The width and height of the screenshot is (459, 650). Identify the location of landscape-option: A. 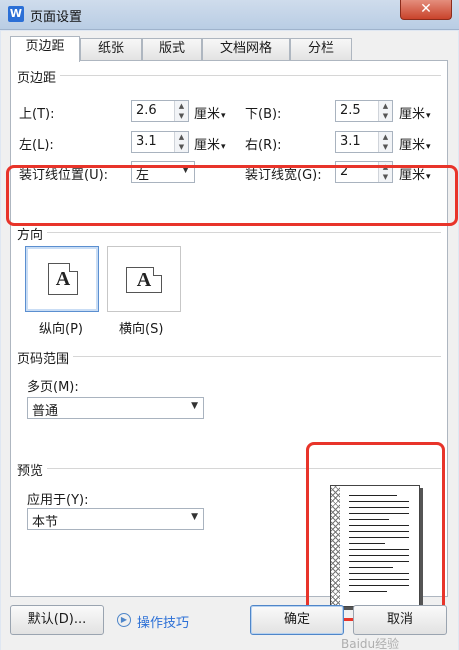
(144, 279).